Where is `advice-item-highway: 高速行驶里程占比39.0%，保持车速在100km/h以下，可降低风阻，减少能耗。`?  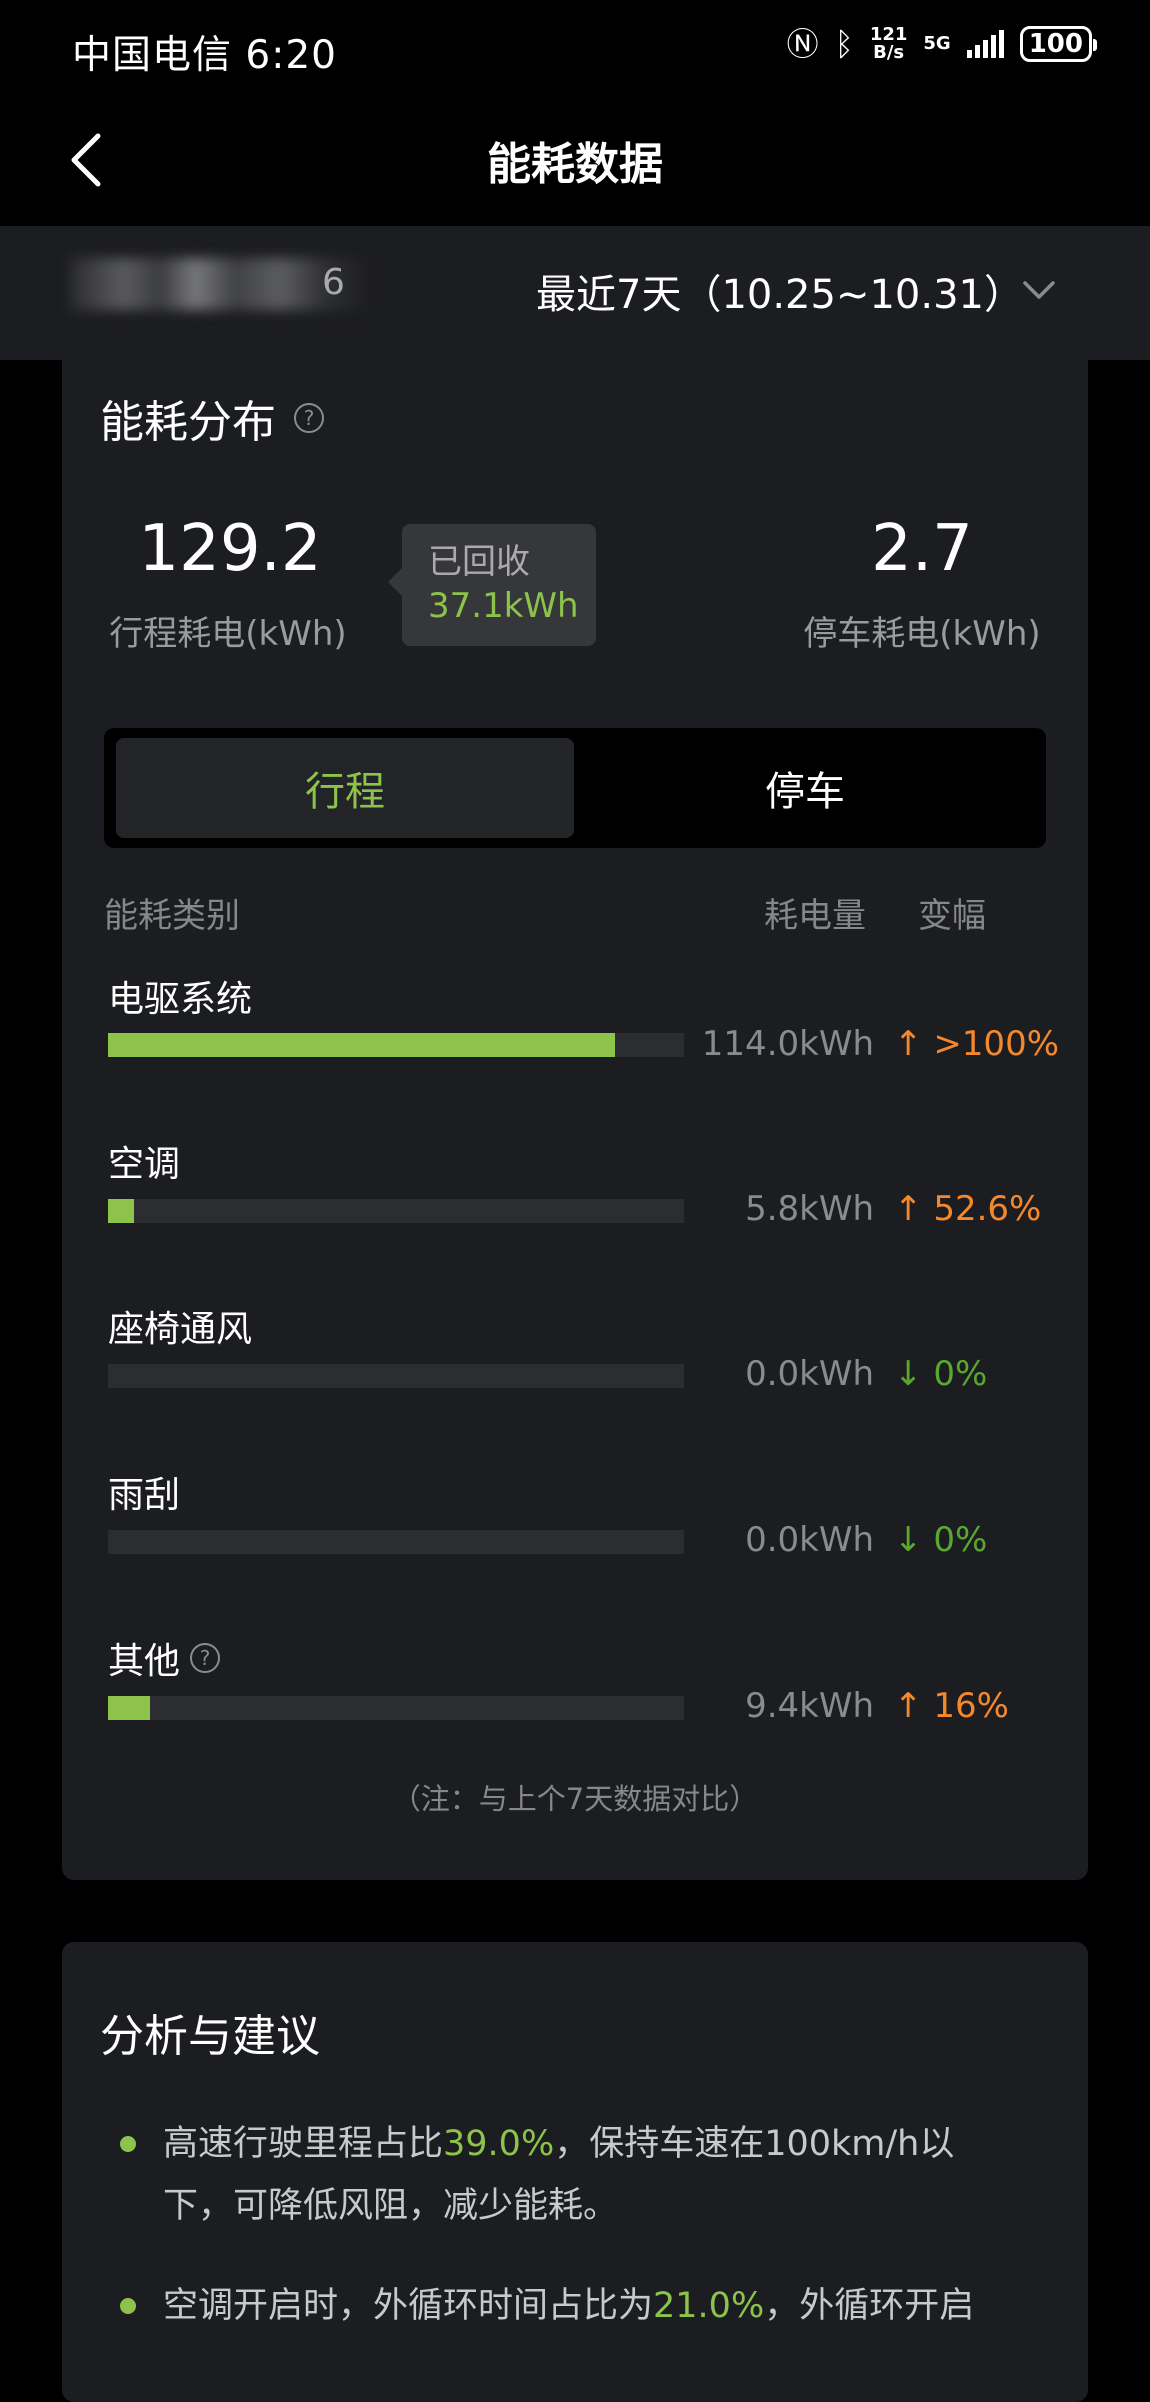
advice-item-highway: 高速行驶里程占比39.0%，保持车速在100km/h以下，可降低风阻，减少能耗。 is located at coordinates (583, 2175).